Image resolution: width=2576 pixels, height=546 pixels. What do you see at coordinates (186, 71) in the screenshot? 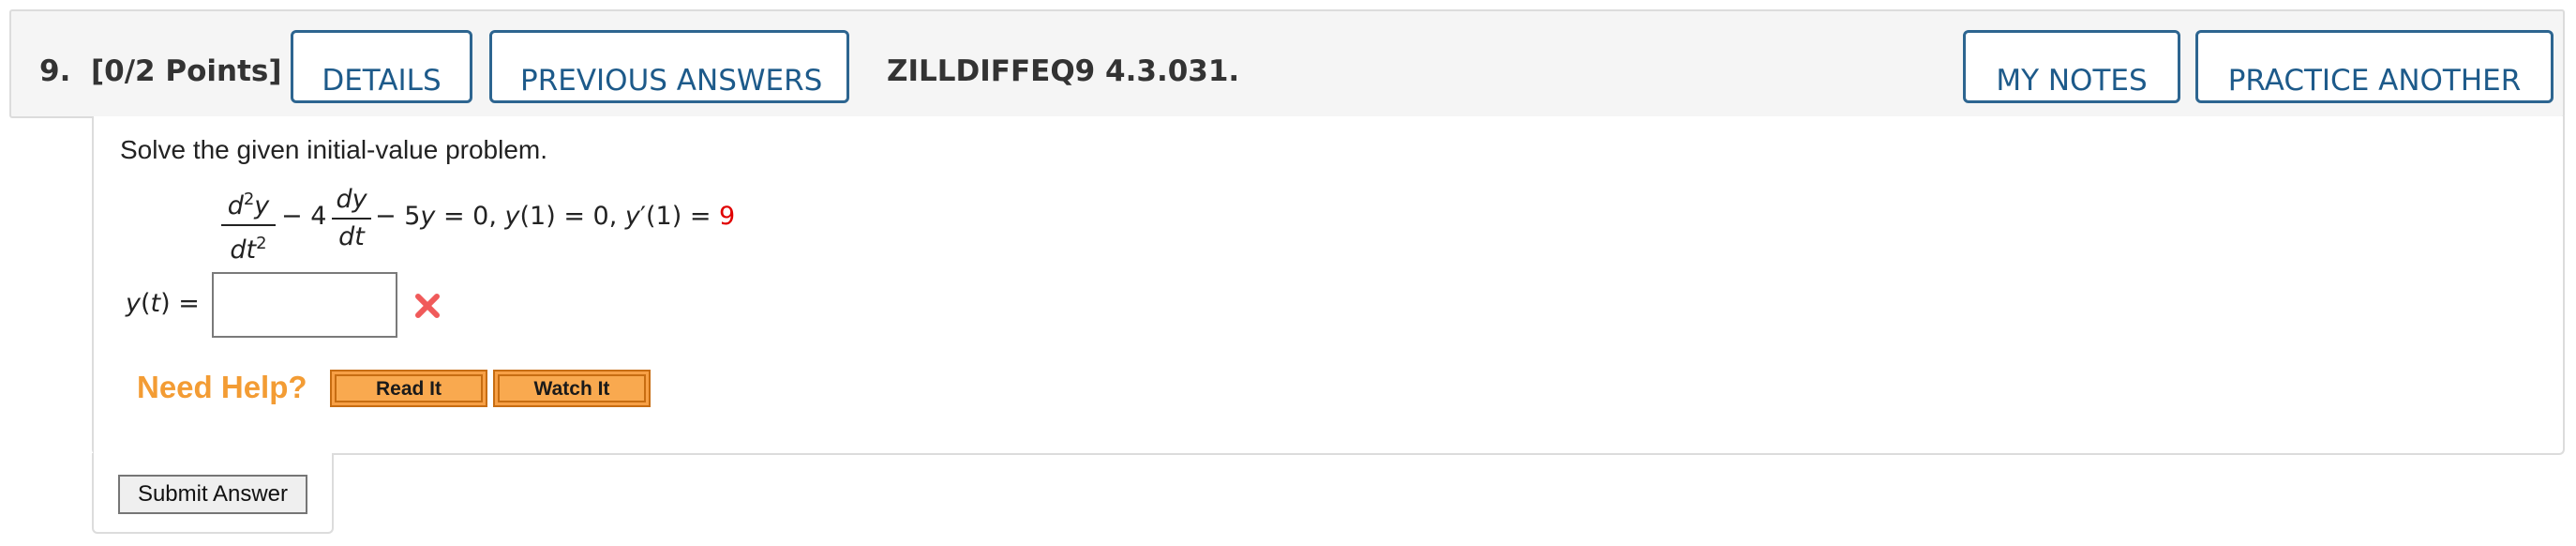
I see `question-points: [0/2 Points]` at bounding box center [186, 71].